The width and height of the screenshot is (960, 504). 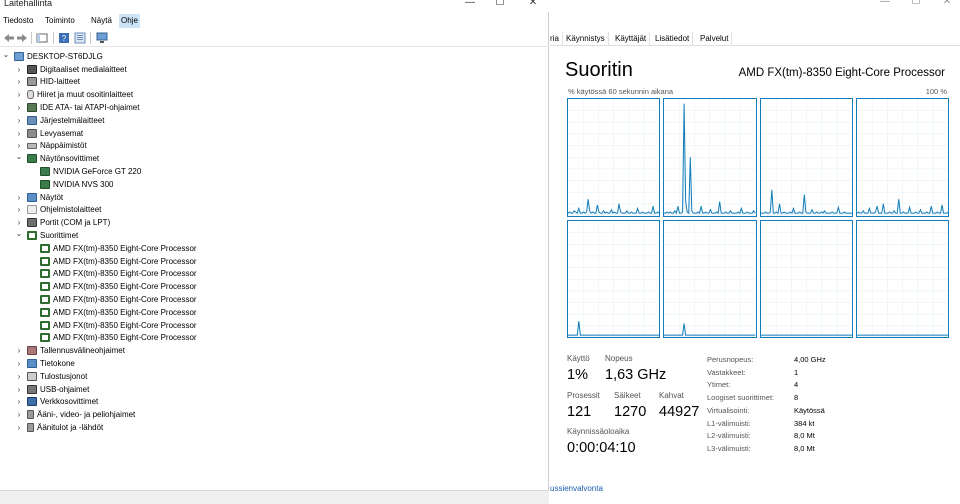 What do you see at coordinates (58, 210) in the screenshot?
I see `tree-item: › Ohjelmistolaitteet` at bounding box center [58, 210].